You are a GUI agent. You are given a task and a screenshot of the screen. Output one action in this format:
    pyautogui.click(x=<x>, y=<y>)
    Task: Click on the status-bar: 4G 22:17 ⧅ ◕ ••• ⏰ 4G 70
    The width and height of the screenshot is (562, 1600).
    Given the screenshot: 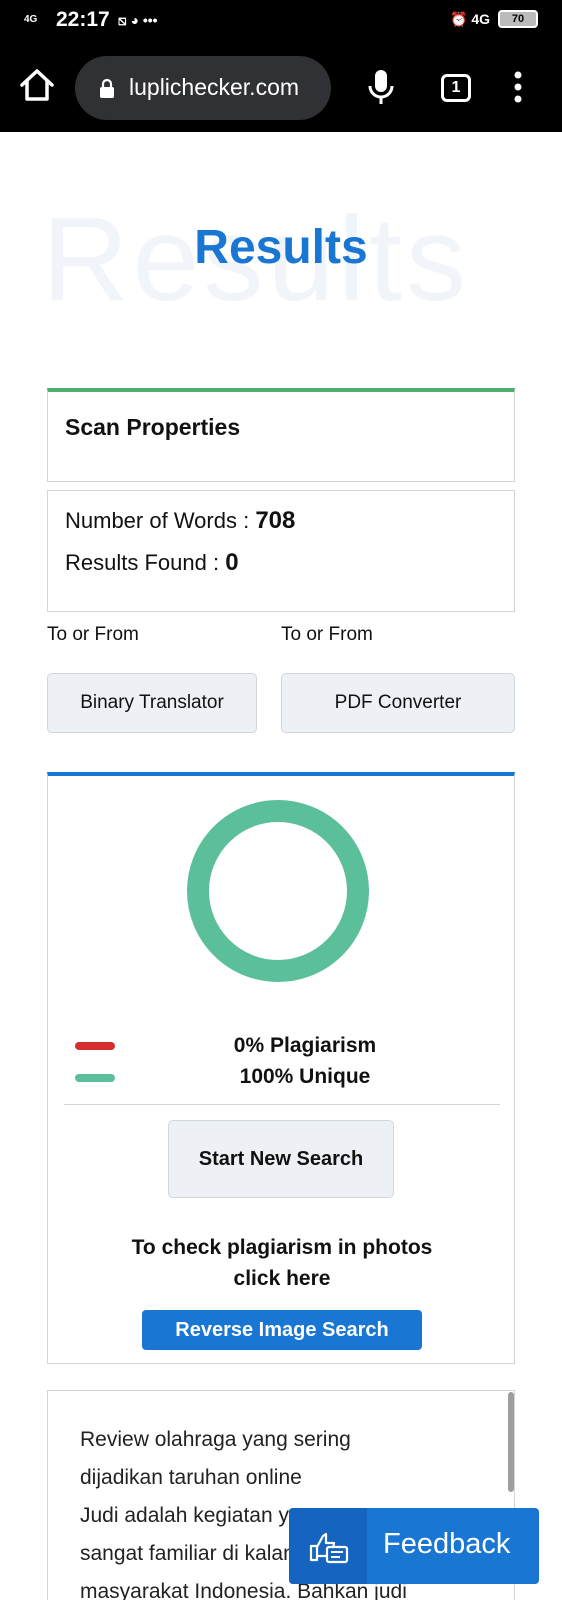 What is the action you would take?
    pyautogui.click(x=281, y=22)
    